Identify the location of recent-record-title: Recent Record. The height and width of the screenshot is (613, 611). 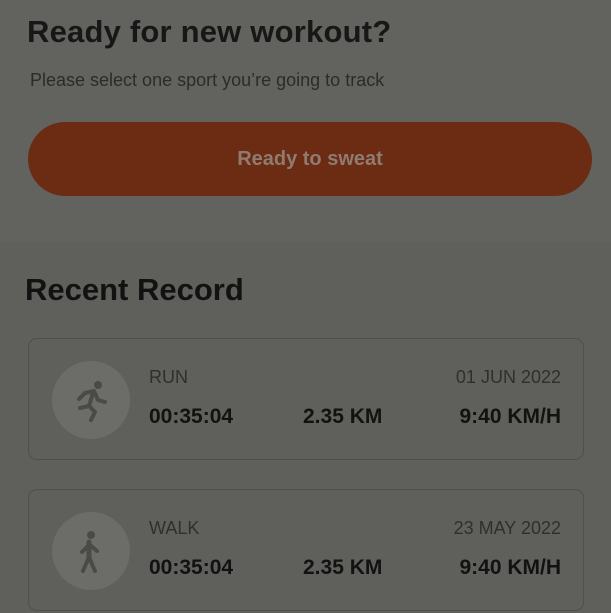
(134, 289).